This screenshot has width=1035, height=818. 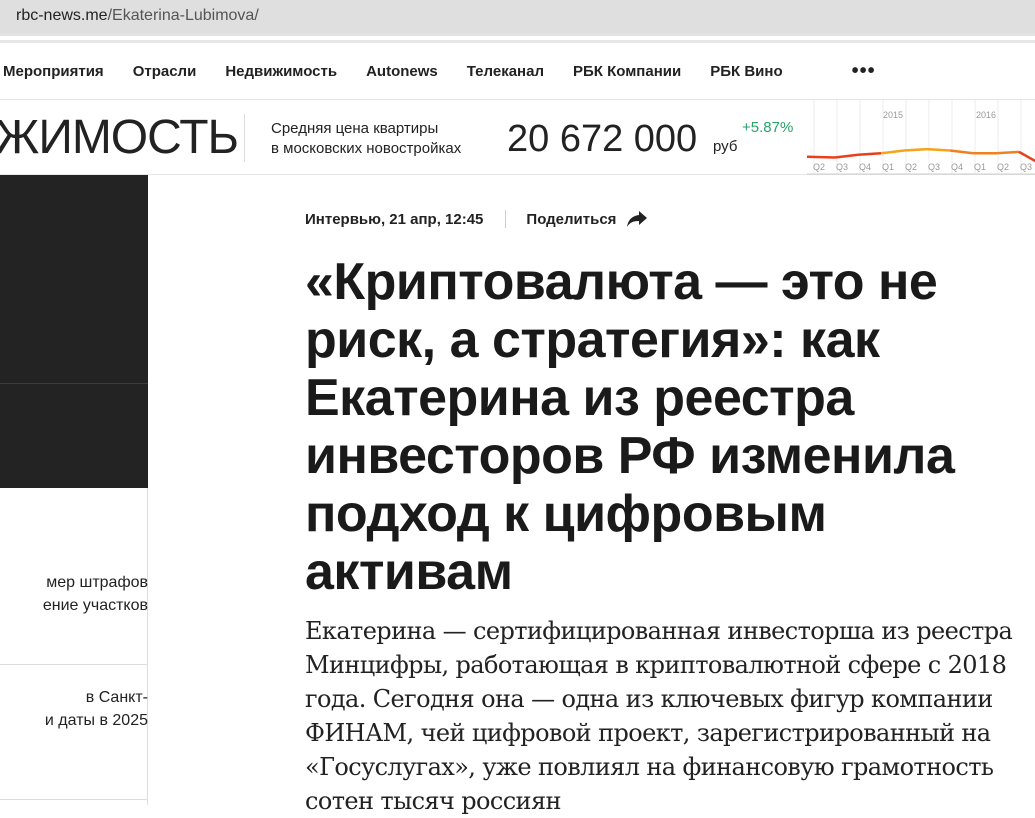 I want to click on nav-industries: Отрасли, so click(x=165, y=71).